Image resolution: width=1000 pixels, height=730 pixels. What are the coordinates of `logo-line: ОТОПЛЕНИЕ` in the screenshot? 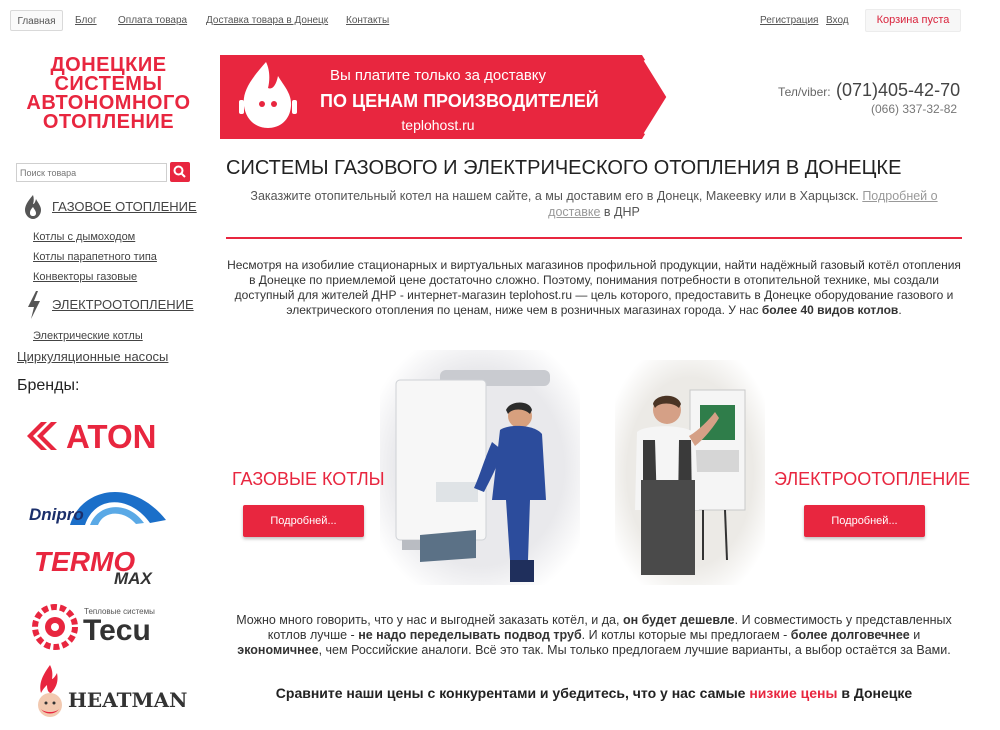 It's located at (108, 122).